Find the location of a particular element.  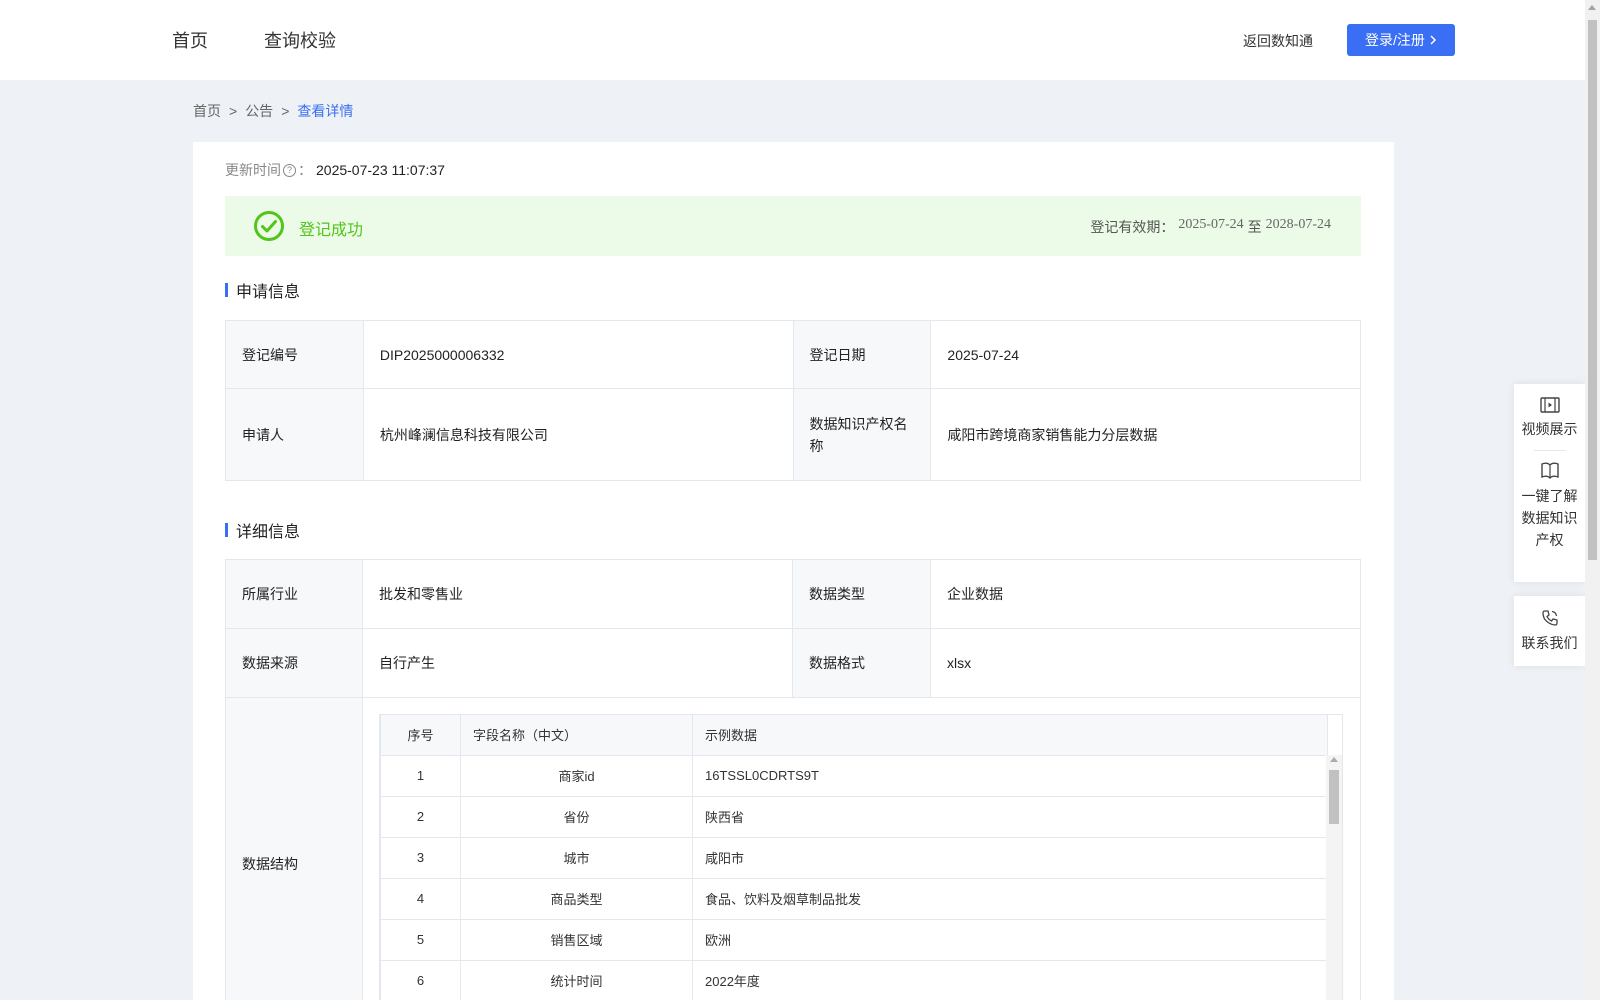

cell-field-name: 商品类型 is located at coordinates (576, 898).